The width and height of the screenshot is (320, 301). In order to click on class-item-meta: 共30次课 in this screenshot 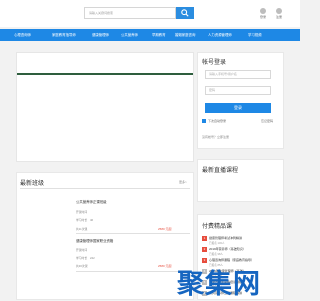, I will do `click(82, 266)`.